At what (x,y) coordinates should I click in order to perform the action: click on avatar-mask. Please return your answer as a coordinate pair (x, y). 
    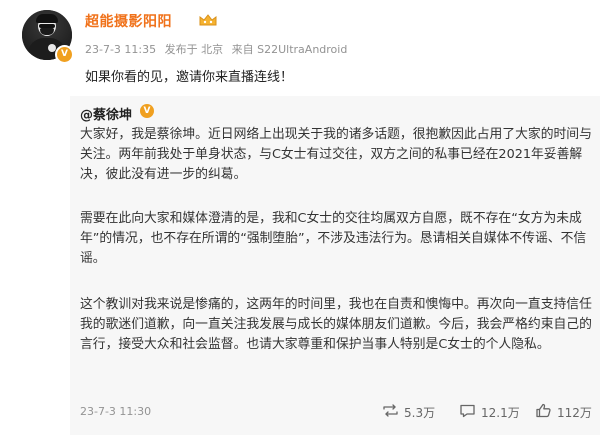
    Looking at the image, I should click on (47, 31).